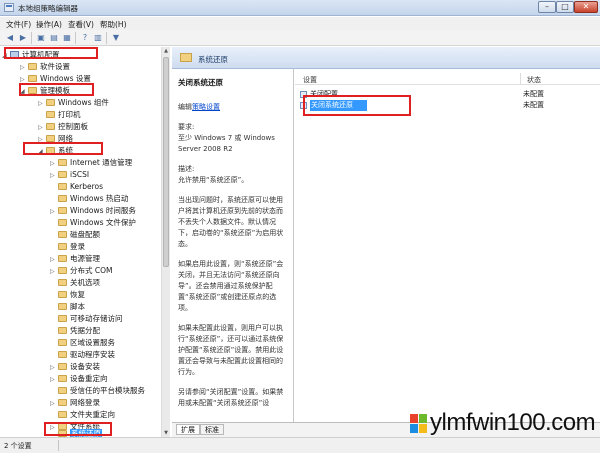  I want to click on description-text: 描述: 允许禁用“系统还原”。, so click(213, 174).